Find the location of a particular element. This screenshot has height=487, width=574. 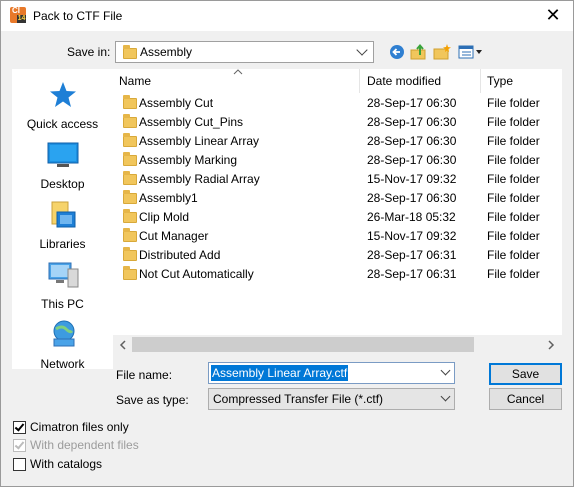

back-icon is located at coordinates (397, 52).